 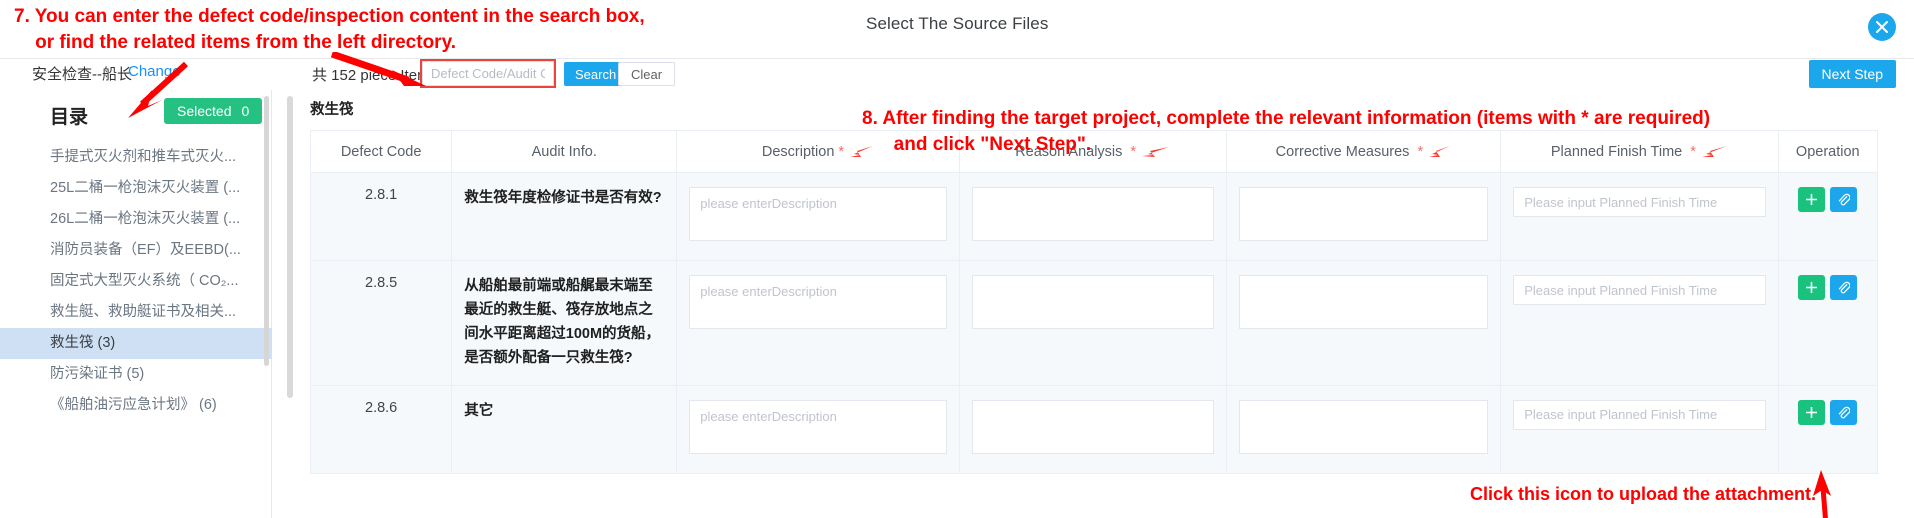 I want to click on main-scrollbar, so click(x=290, y=247).